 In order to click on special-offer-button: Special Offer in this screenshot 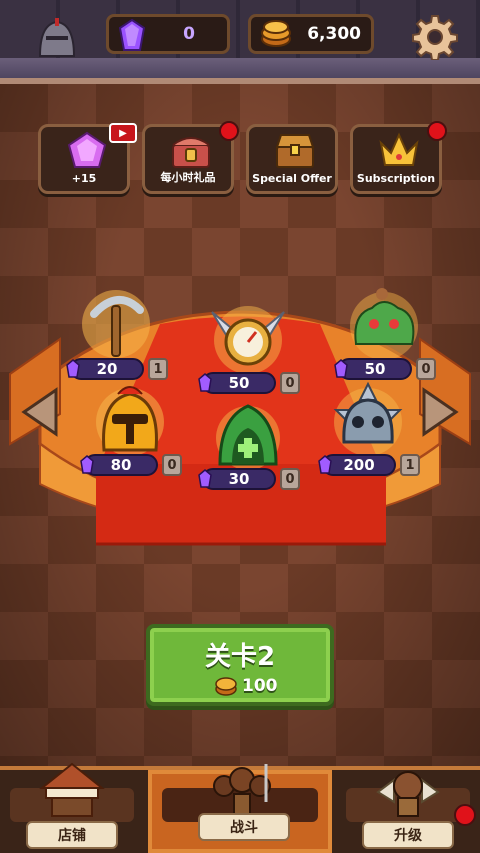, I will do `click(292, 159)`.